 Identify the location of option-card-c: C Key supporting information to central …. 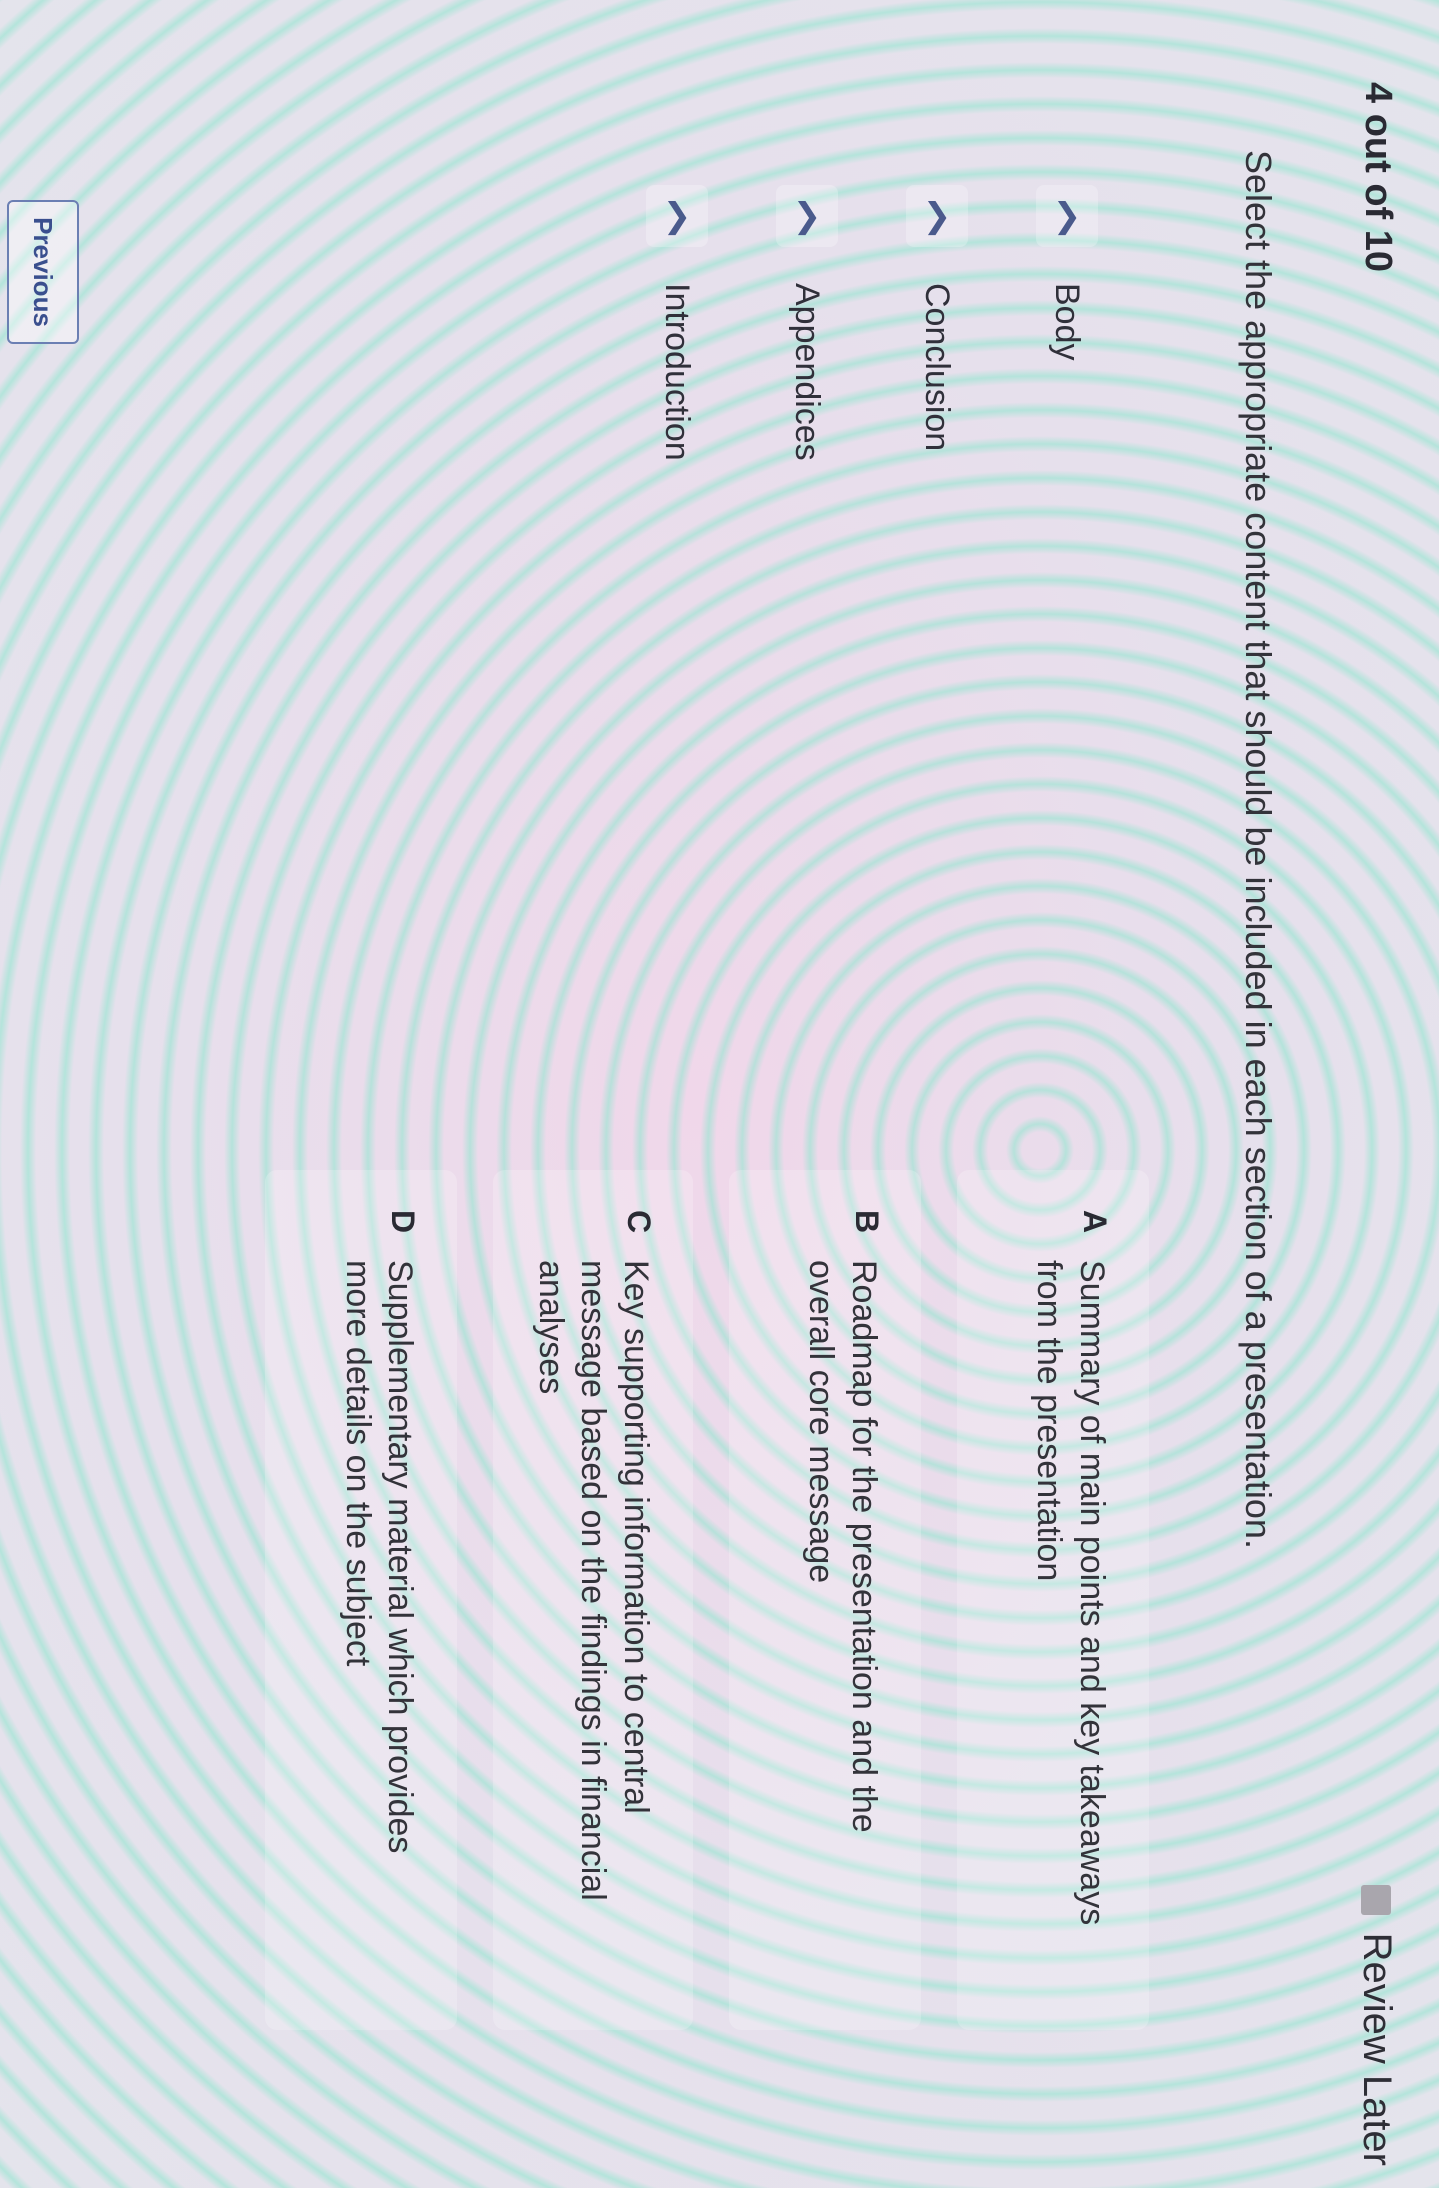
(593, 1600).